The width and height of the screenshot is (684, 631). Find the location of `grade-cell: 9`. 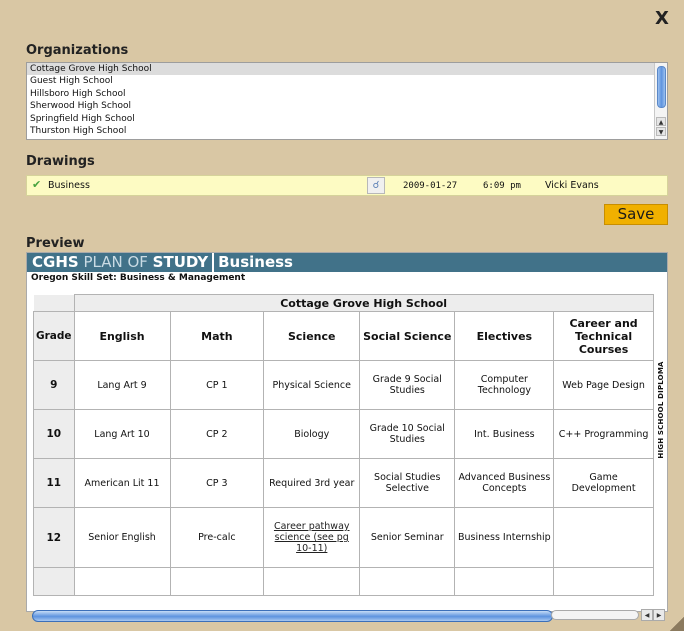

grade-cell: 9 is located at coordinates (54, 385).